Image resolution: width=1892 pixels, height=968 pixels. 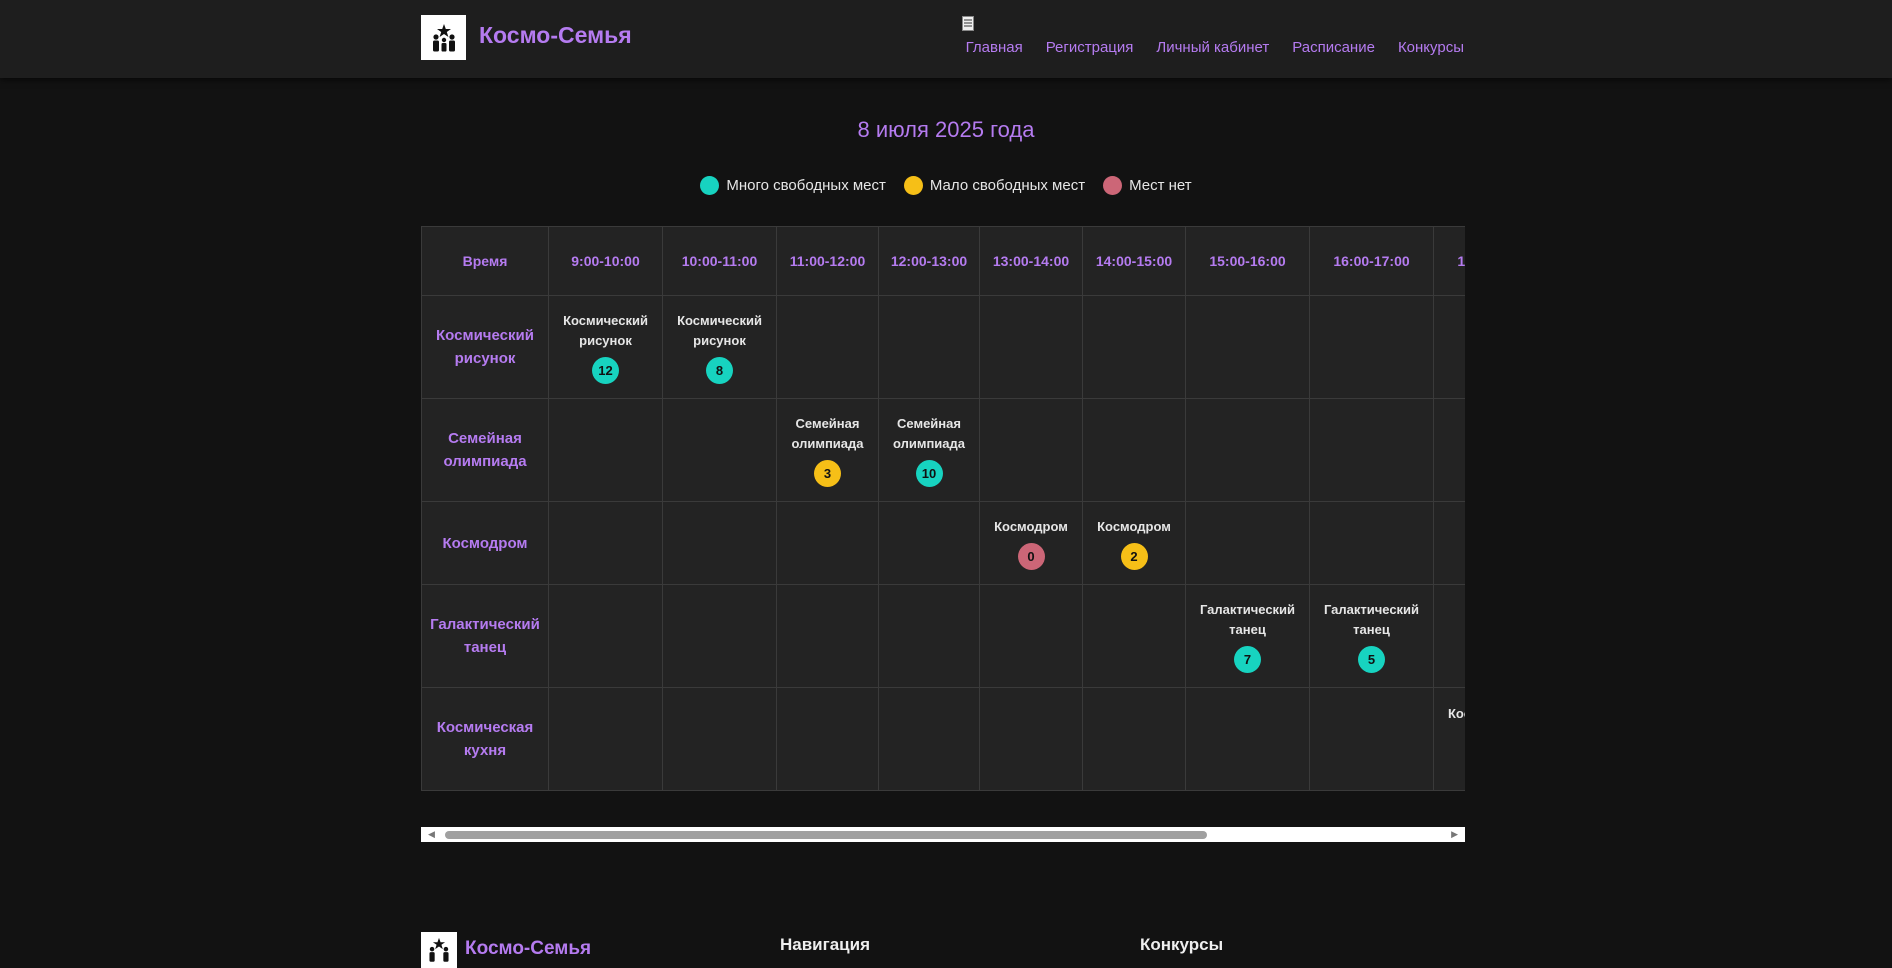 I want to click on legend-label: Мало свободных мест, so click(x=1007, y=185).